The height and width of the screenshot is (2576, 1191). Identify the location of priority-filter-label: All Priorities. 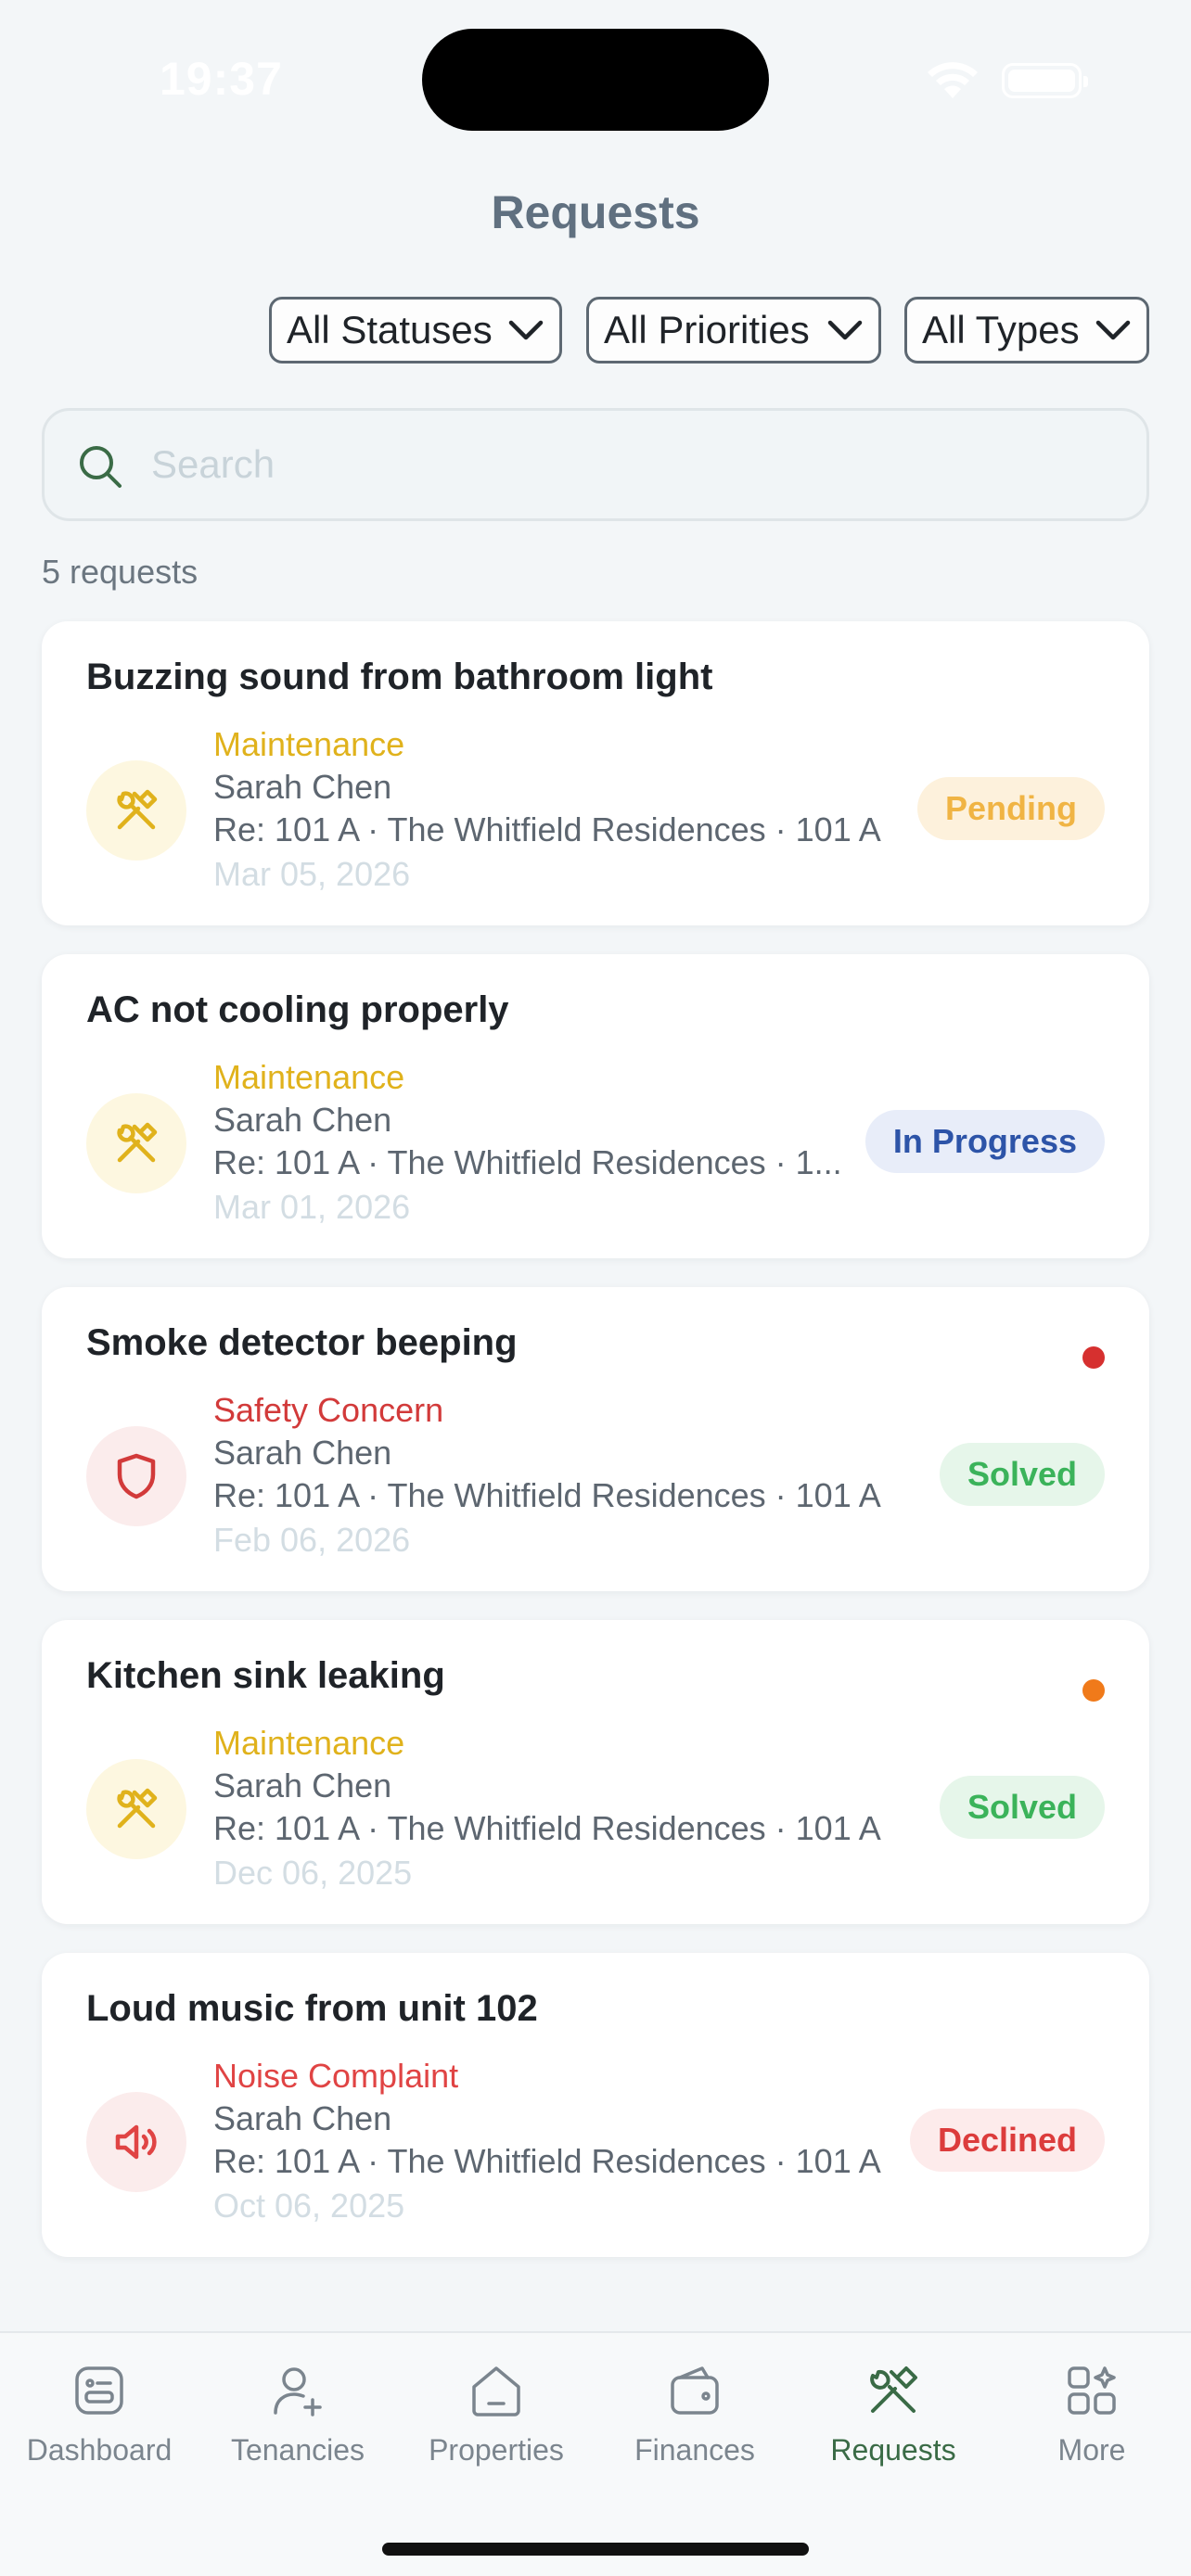
(707, 329).